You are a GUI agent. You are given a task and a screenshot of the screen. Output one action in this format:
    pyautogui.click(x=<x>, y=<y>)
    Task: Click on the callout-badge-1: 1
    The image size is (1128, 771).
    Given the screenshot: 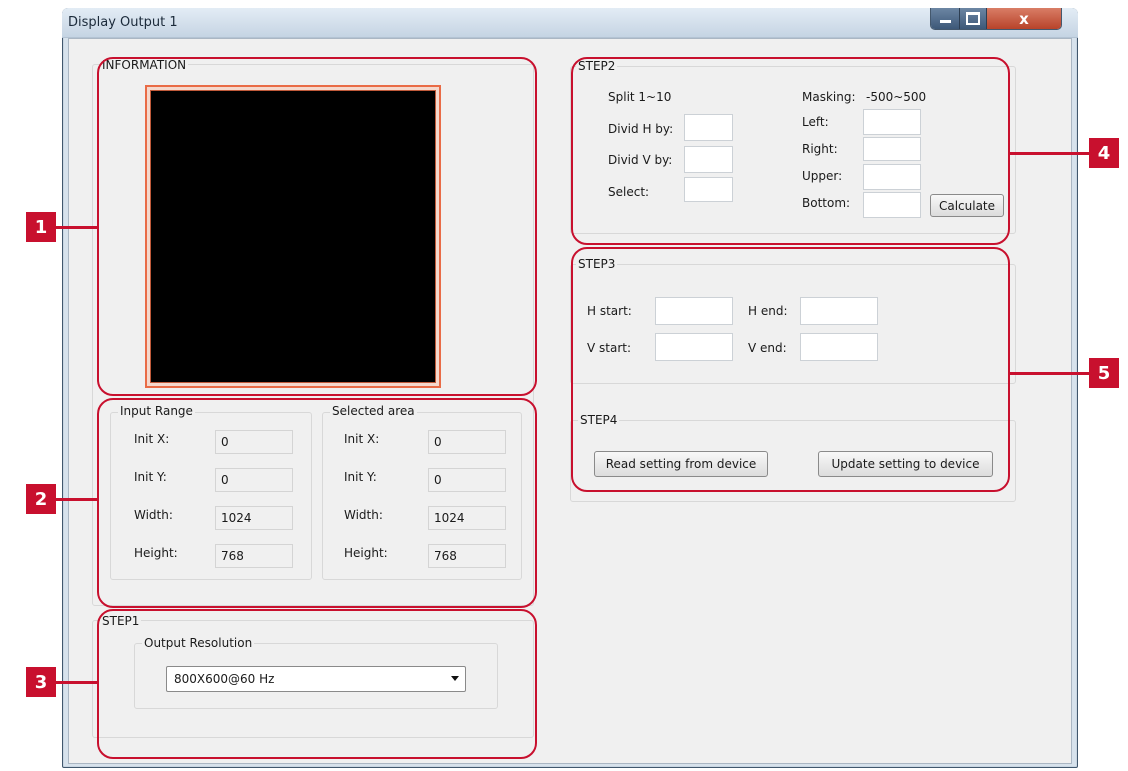 What is the action you would take?
    pyautogui.click(x=41, y=227)
    